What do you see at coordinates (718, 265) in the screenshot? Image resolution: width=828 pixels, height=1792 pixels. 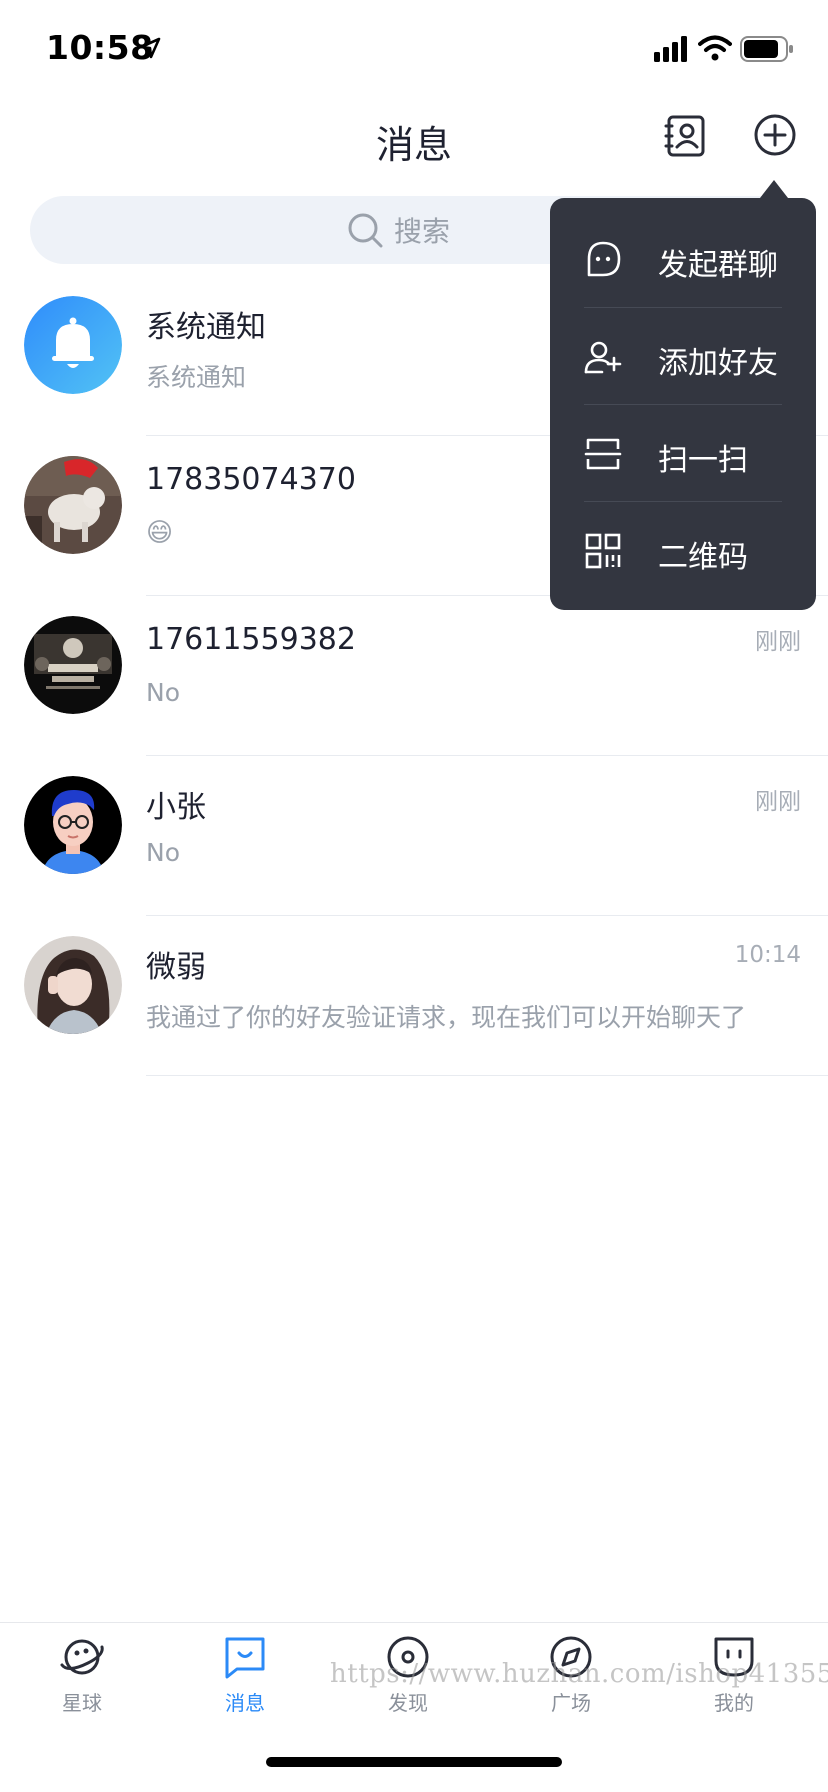 I see `menu-item-label: 发起群聊` at bounding box center [718, 265].